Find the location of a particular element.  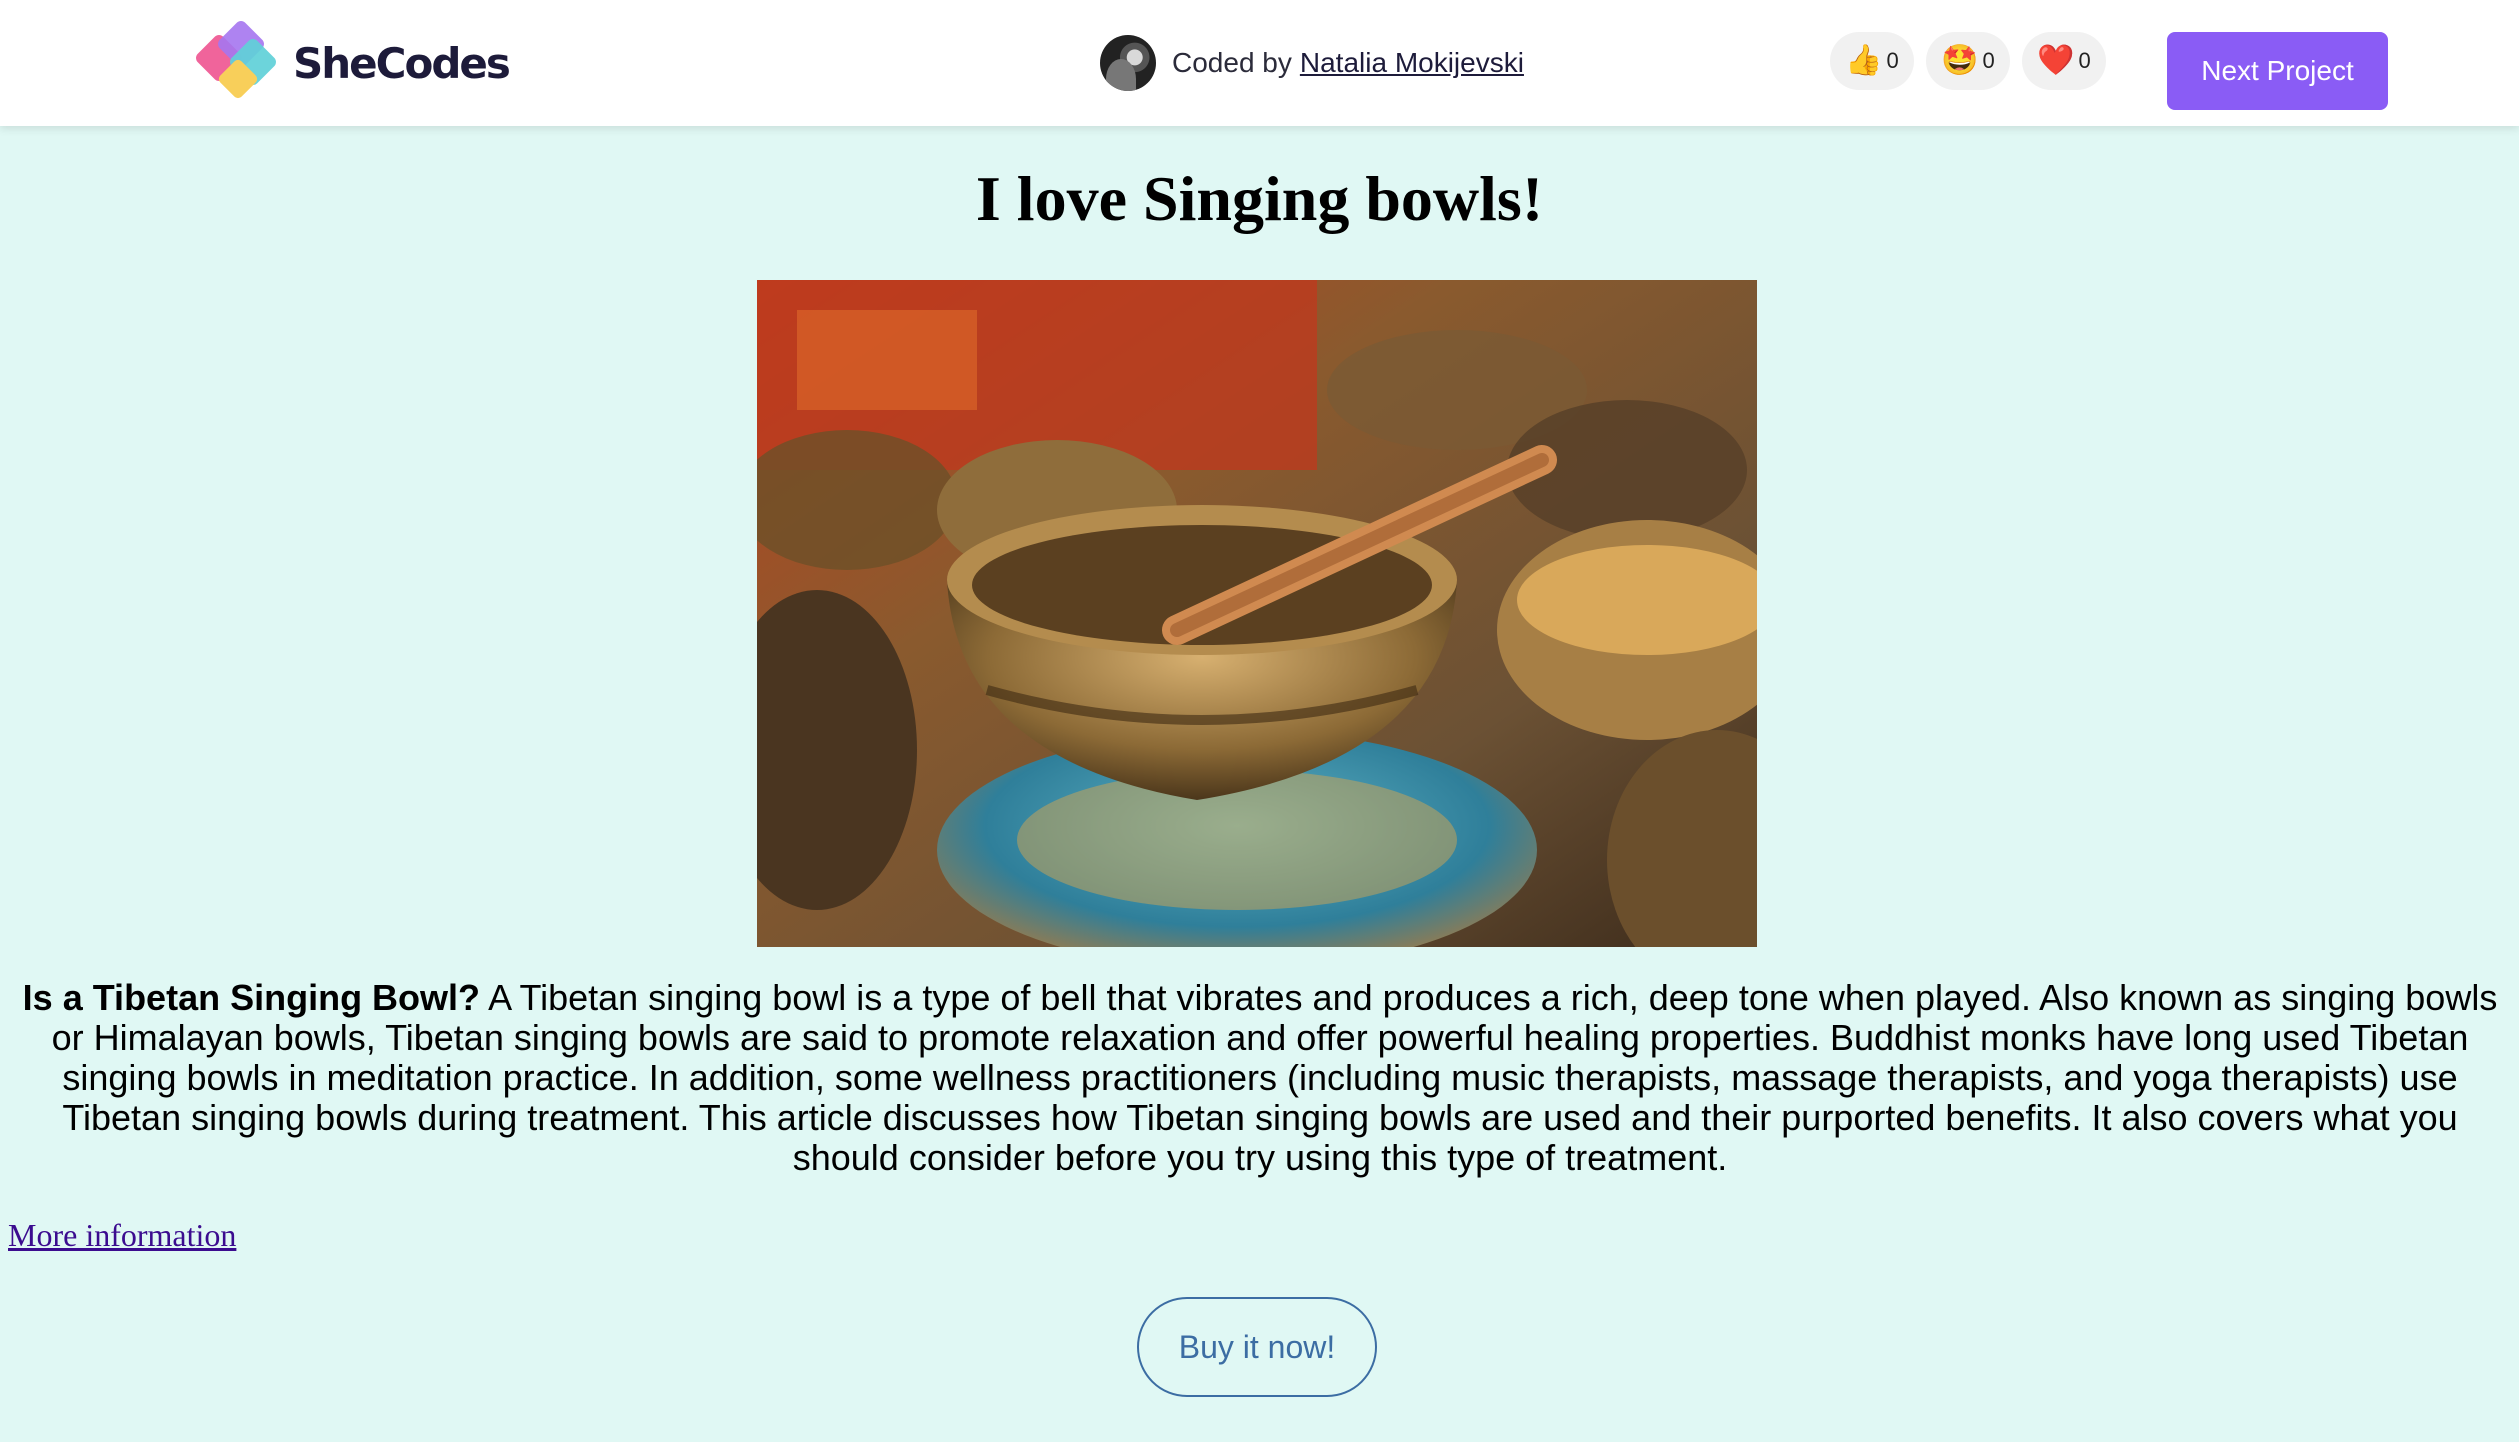

star-struck-icon: 🤩 is located at coordinates (1960, 60).